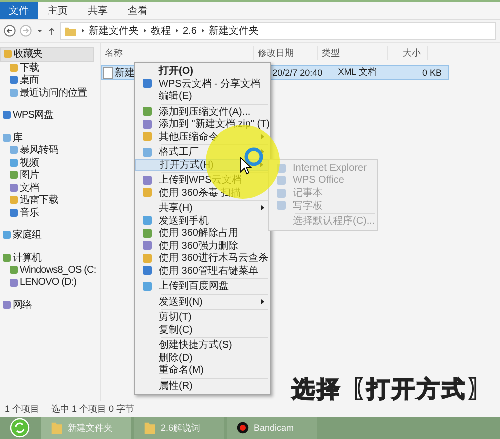 Image resolution: width=500 pixels, height=439 pixels. I want to click on menu-item: 上传到百度网盘, so click(202, 286).